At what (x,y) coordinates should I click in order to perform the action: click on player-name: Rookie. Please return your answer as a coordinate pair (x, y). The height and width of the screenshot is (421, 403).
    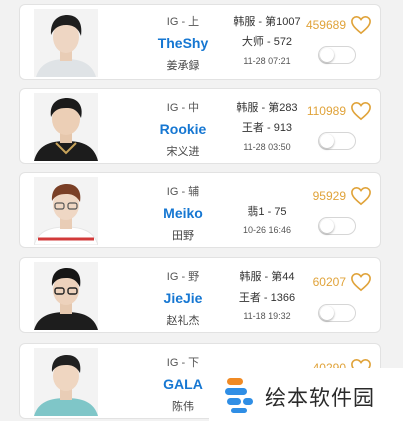
    Looking at the image, I should click on (183, 129).